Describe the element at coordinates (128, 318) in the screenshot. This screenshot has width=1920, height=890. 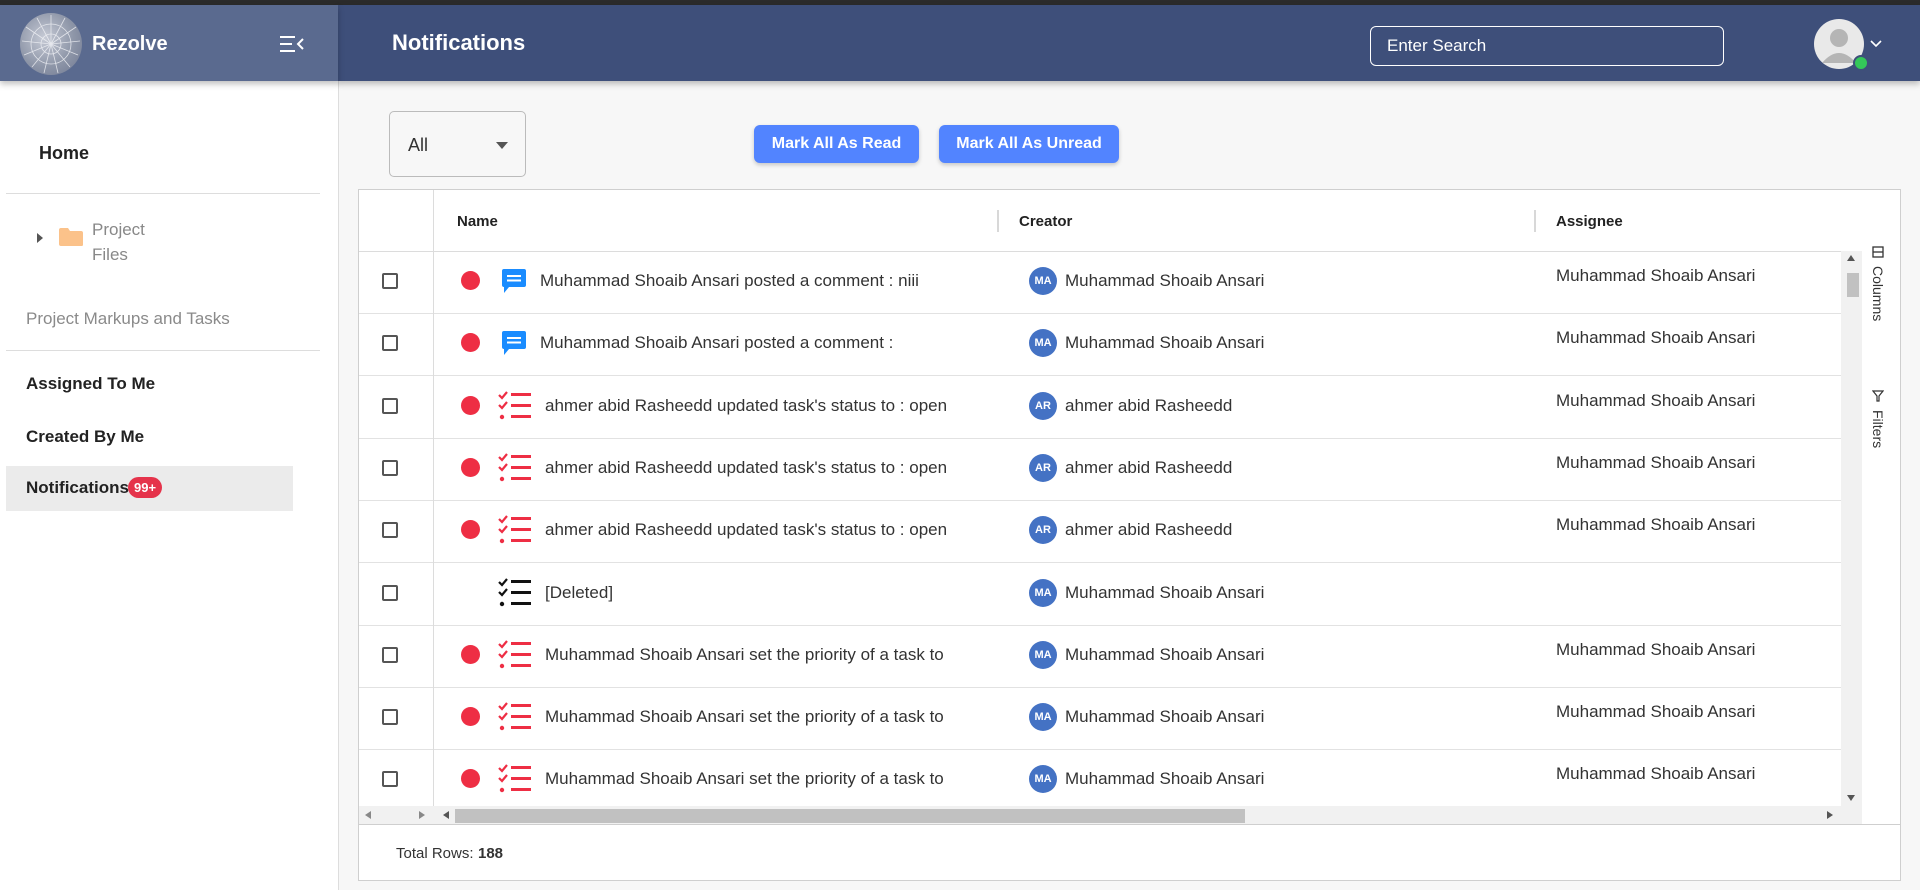
I see `section-title: Project Markups and Tasks` at that location.